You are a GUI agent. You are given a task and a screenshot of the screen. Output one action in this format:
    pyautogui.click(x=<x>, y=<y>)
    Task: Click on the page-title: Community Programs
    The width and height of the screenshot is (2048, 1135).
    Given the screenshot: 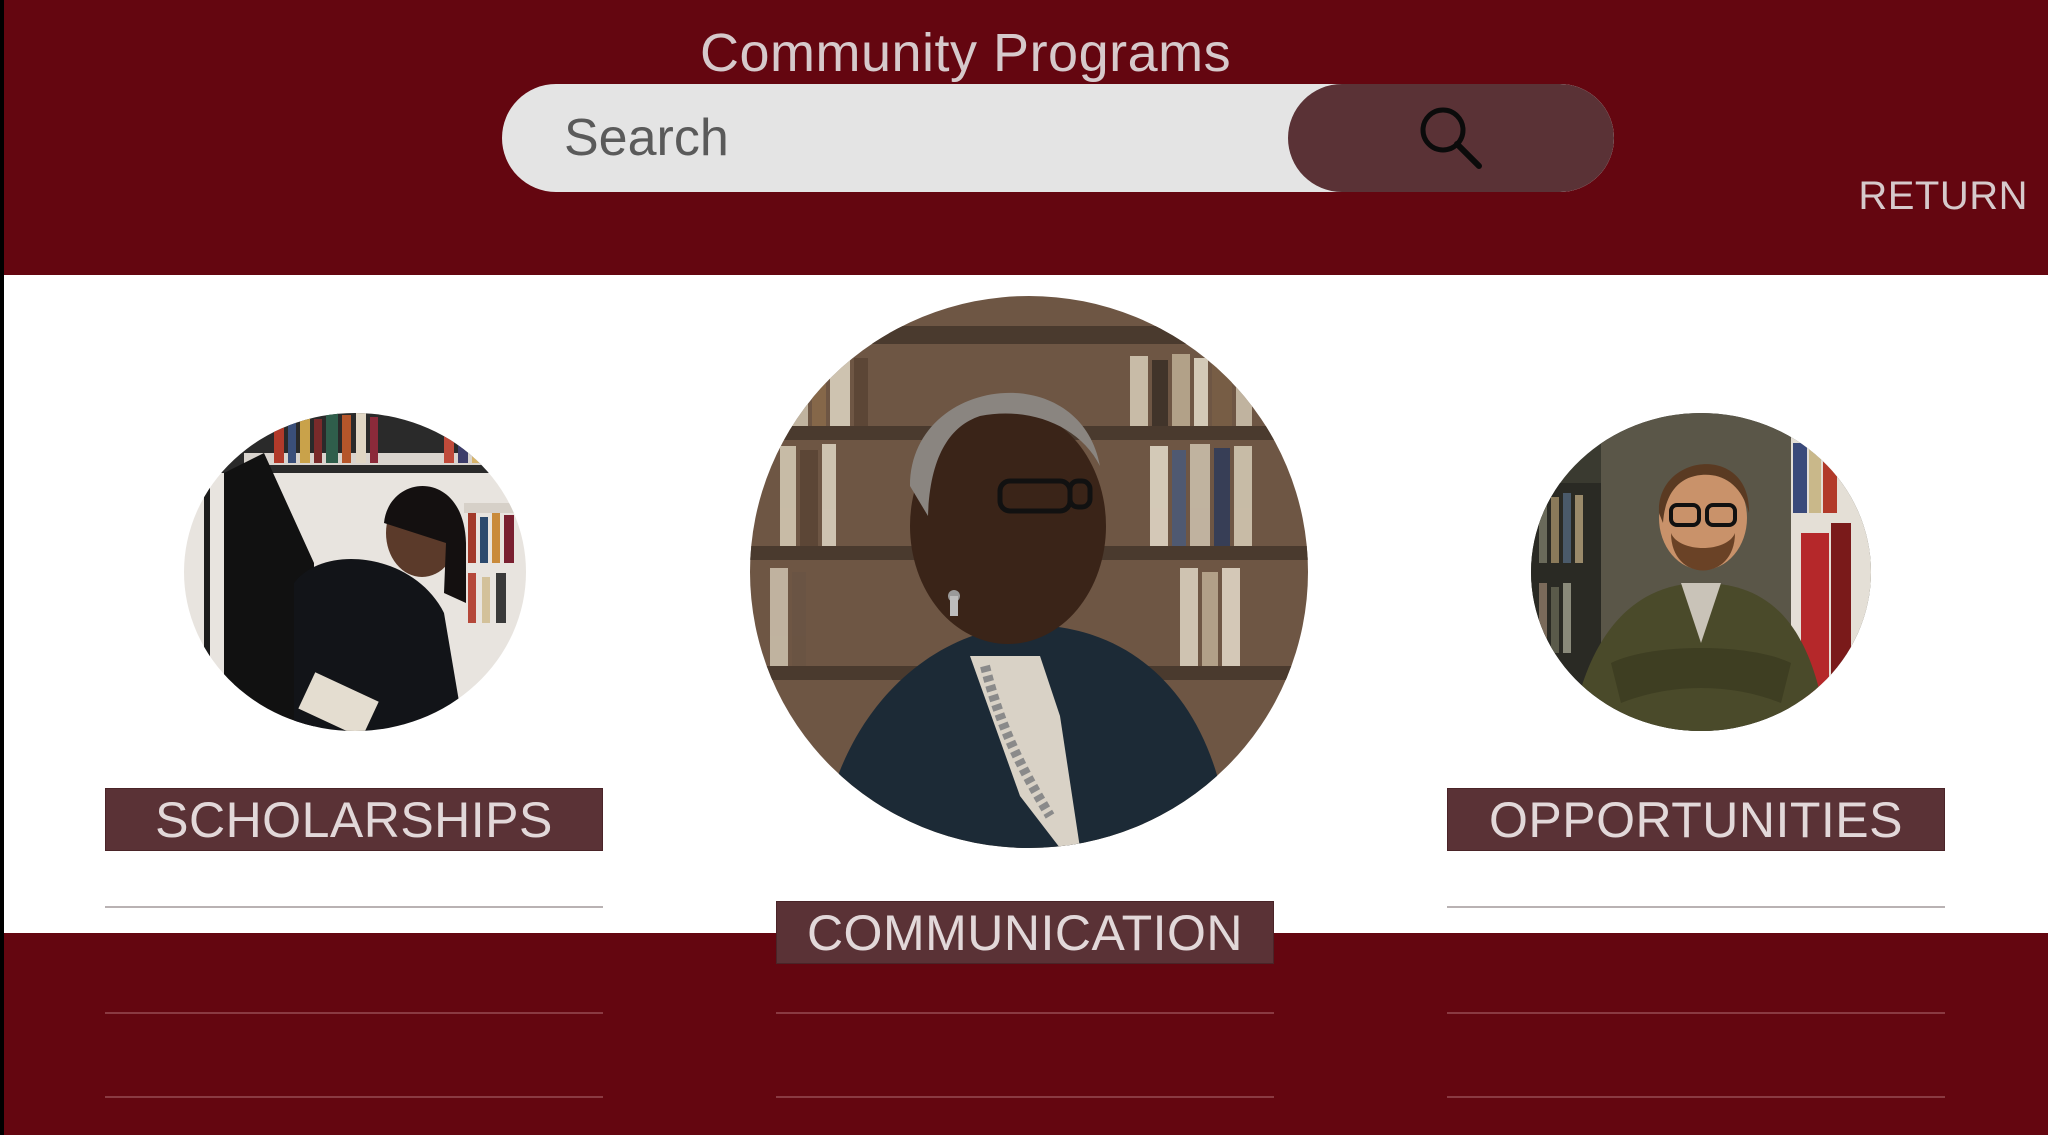 What is the action you would take?
    pyautogui.click(x=966, y=53)
    